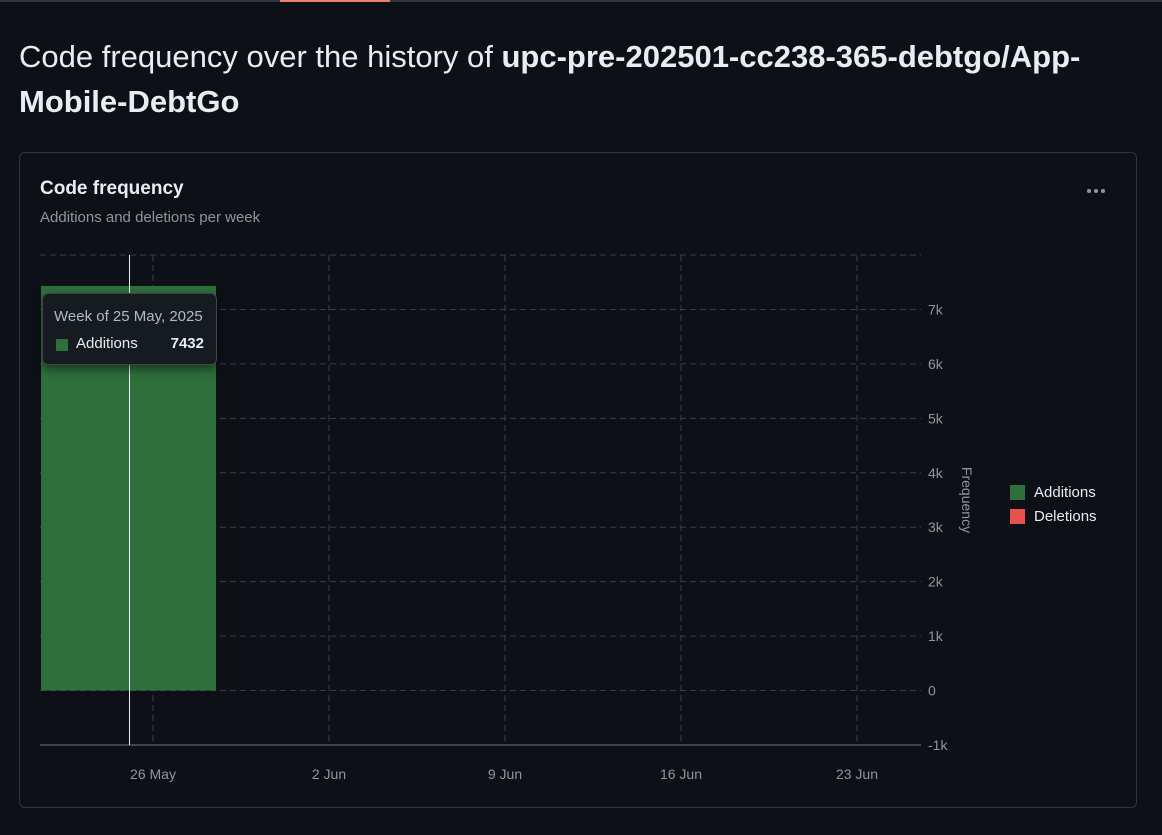  Describe the element at coordinates (1017, 516) in the screenshot. I see `legend-swatch-deletions` at that location.